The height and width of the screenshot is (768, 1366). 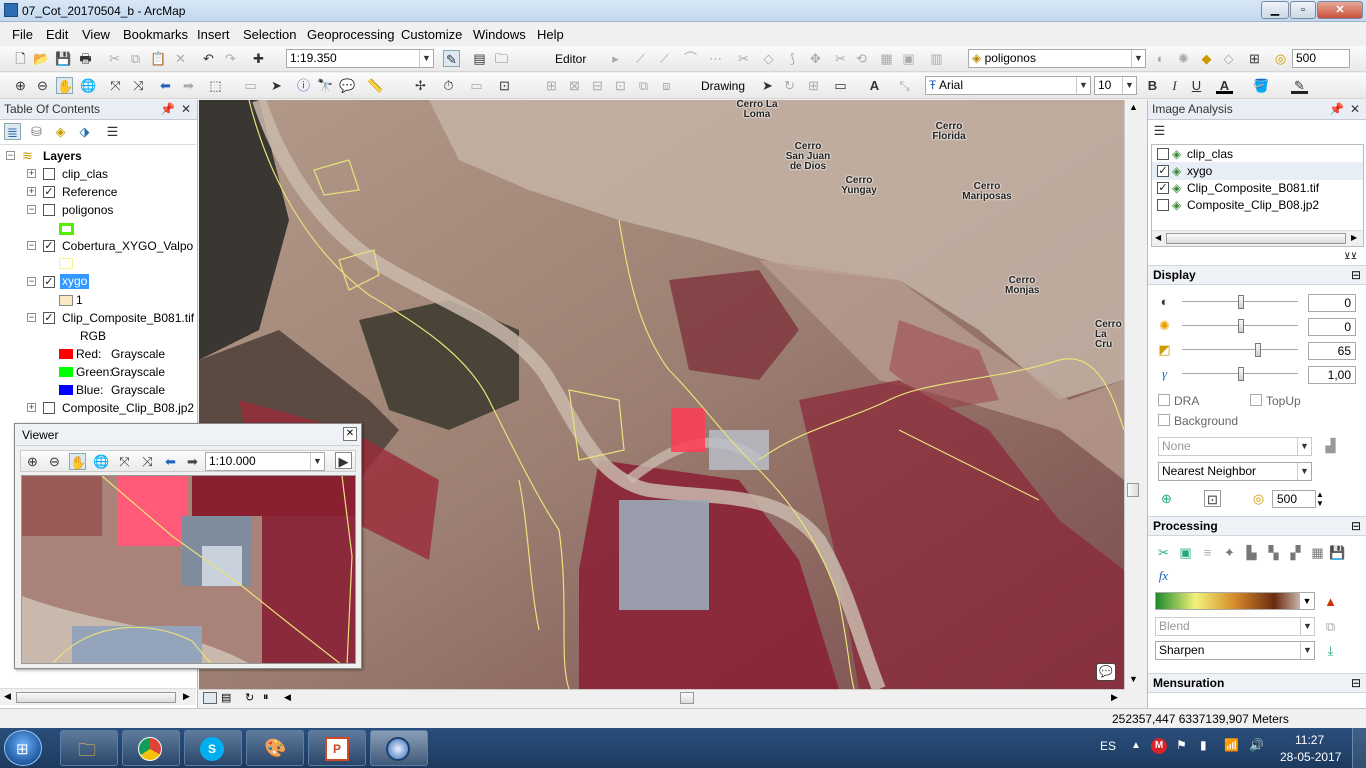 What do you see at coordinates (1163, 552) in the screenshot?
I see `clip-icon: ✂` at bounding box center [1163, 552].